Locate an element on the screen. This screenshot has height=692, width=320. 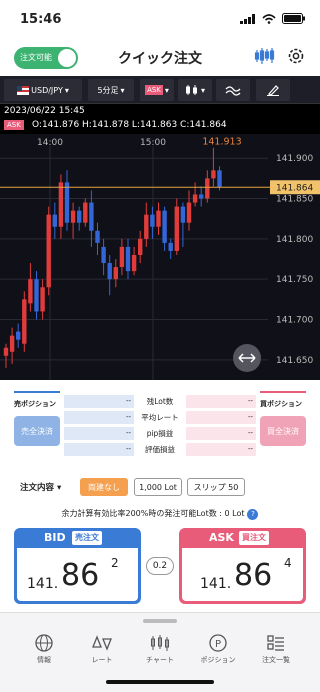
y-tick-label: 141.900 is located at coordinates (294, 159).